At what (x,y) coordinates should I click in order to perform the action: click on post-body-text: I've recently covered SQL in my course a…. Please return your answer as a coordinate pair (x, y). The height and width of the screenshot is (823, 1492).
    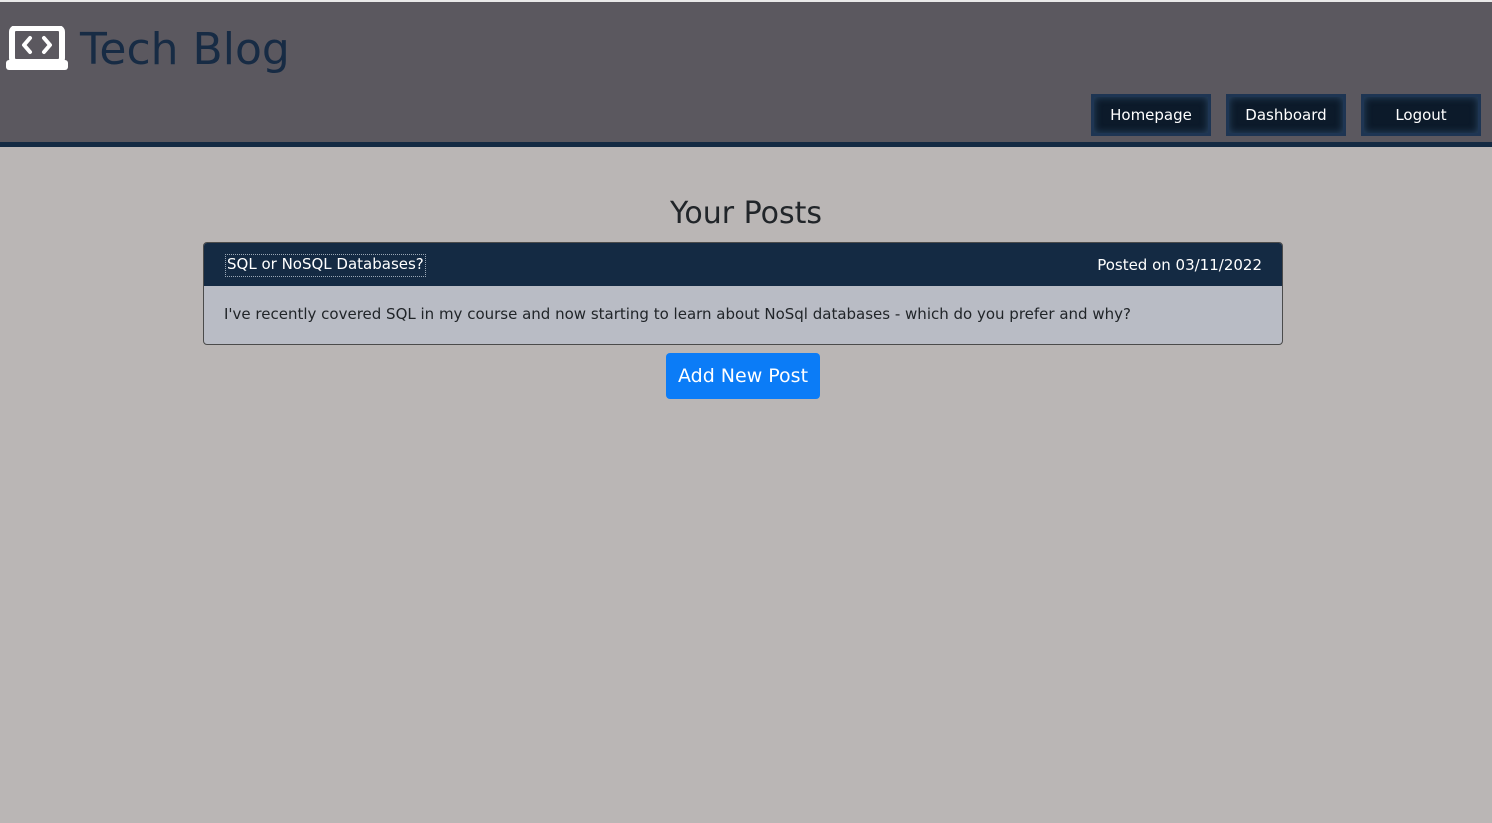
    Looking at the image, I should click on (677, 314).